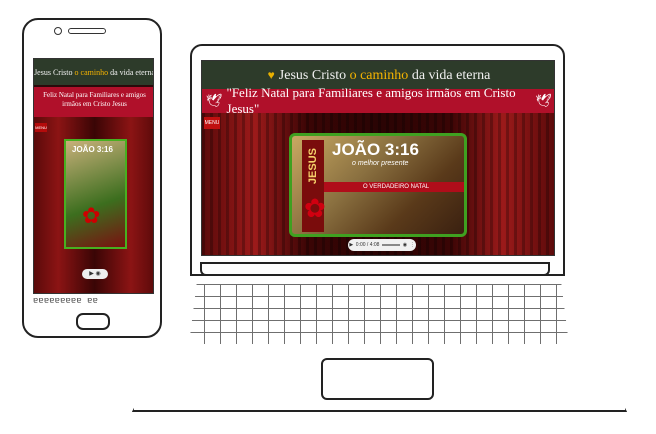  What do you see at coordinates (212, 123) in the screenshot?
I see `menu-button: MENU` at bounding box center [212, 123].